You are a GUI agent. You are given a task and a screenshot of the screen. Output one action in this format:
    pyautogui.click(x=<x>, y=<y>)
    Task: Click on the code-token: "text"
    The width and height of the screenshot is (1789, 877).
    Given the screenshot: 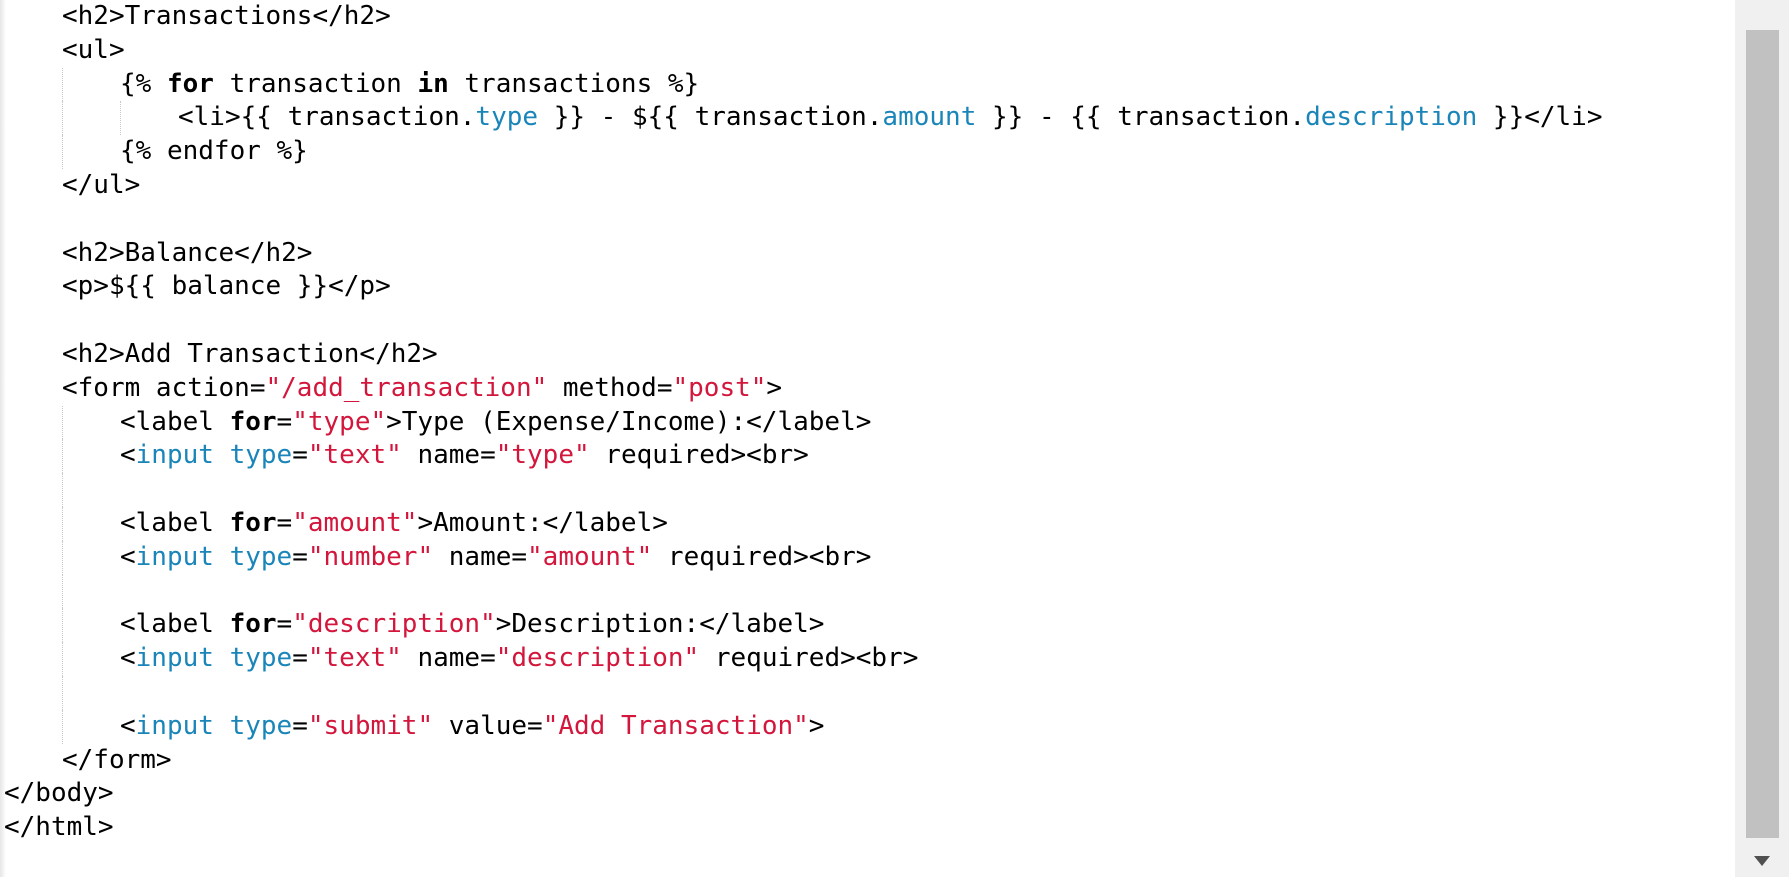 What is the action you would take?
    pyautogui.click(x=354, y=658)
    